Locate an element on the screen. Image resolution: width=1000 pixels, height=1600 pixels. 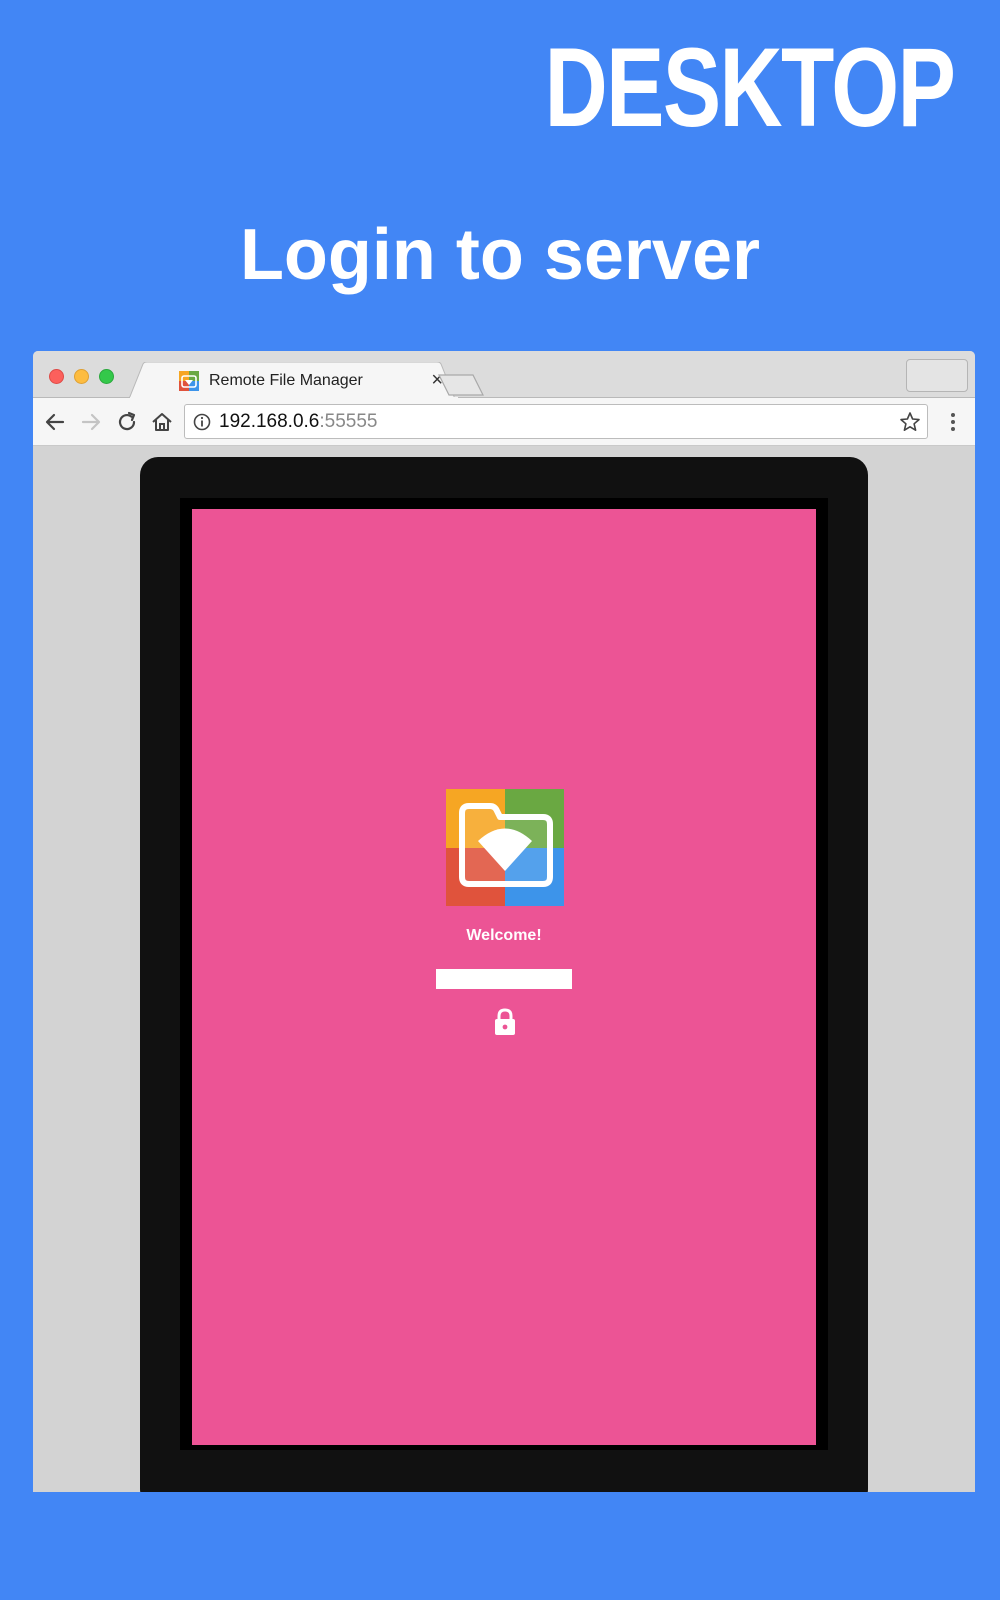
headline-title: Login to server is located at coordinates (500, 255).